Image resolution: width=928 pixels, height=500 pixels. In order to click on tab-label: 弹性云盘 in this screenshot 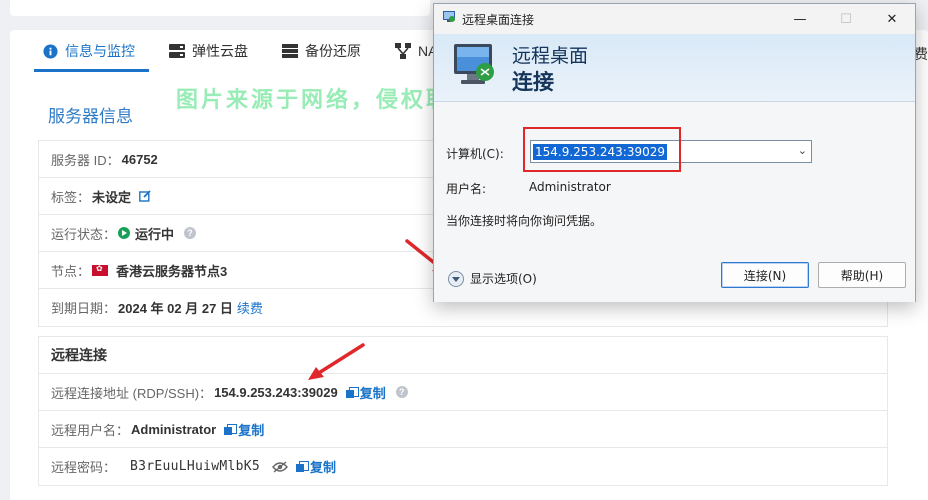, I will do `click(220, 51)`.